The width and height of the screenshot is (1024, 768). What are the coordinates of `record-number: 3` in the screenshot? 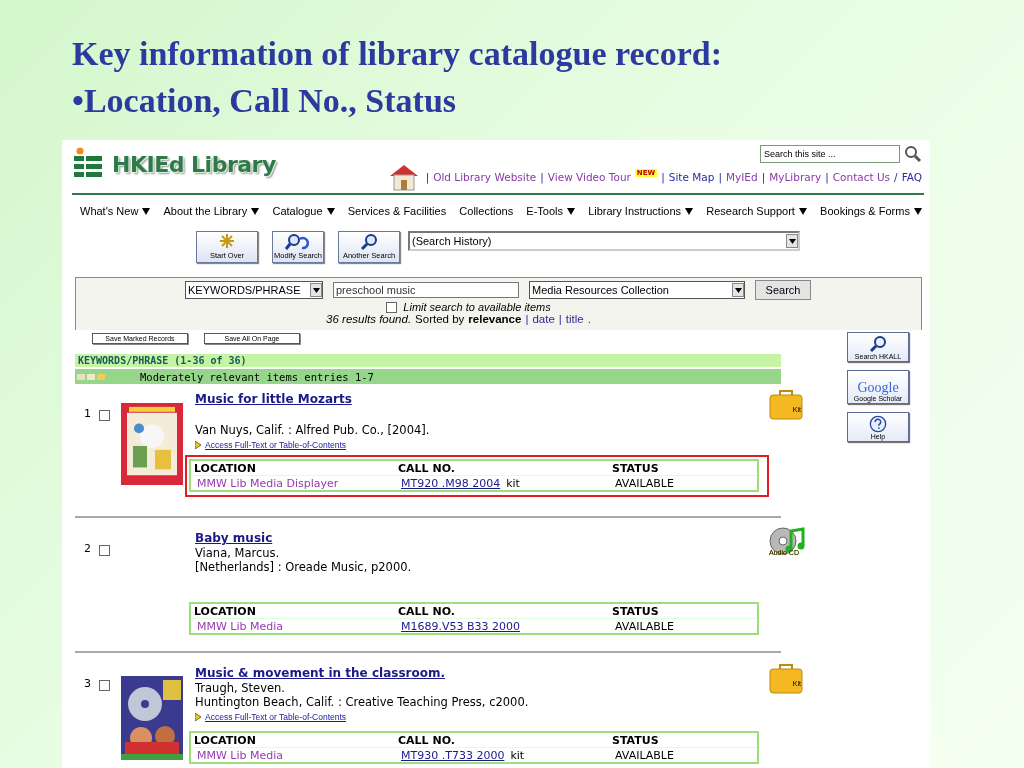 It's located at (87, 683).